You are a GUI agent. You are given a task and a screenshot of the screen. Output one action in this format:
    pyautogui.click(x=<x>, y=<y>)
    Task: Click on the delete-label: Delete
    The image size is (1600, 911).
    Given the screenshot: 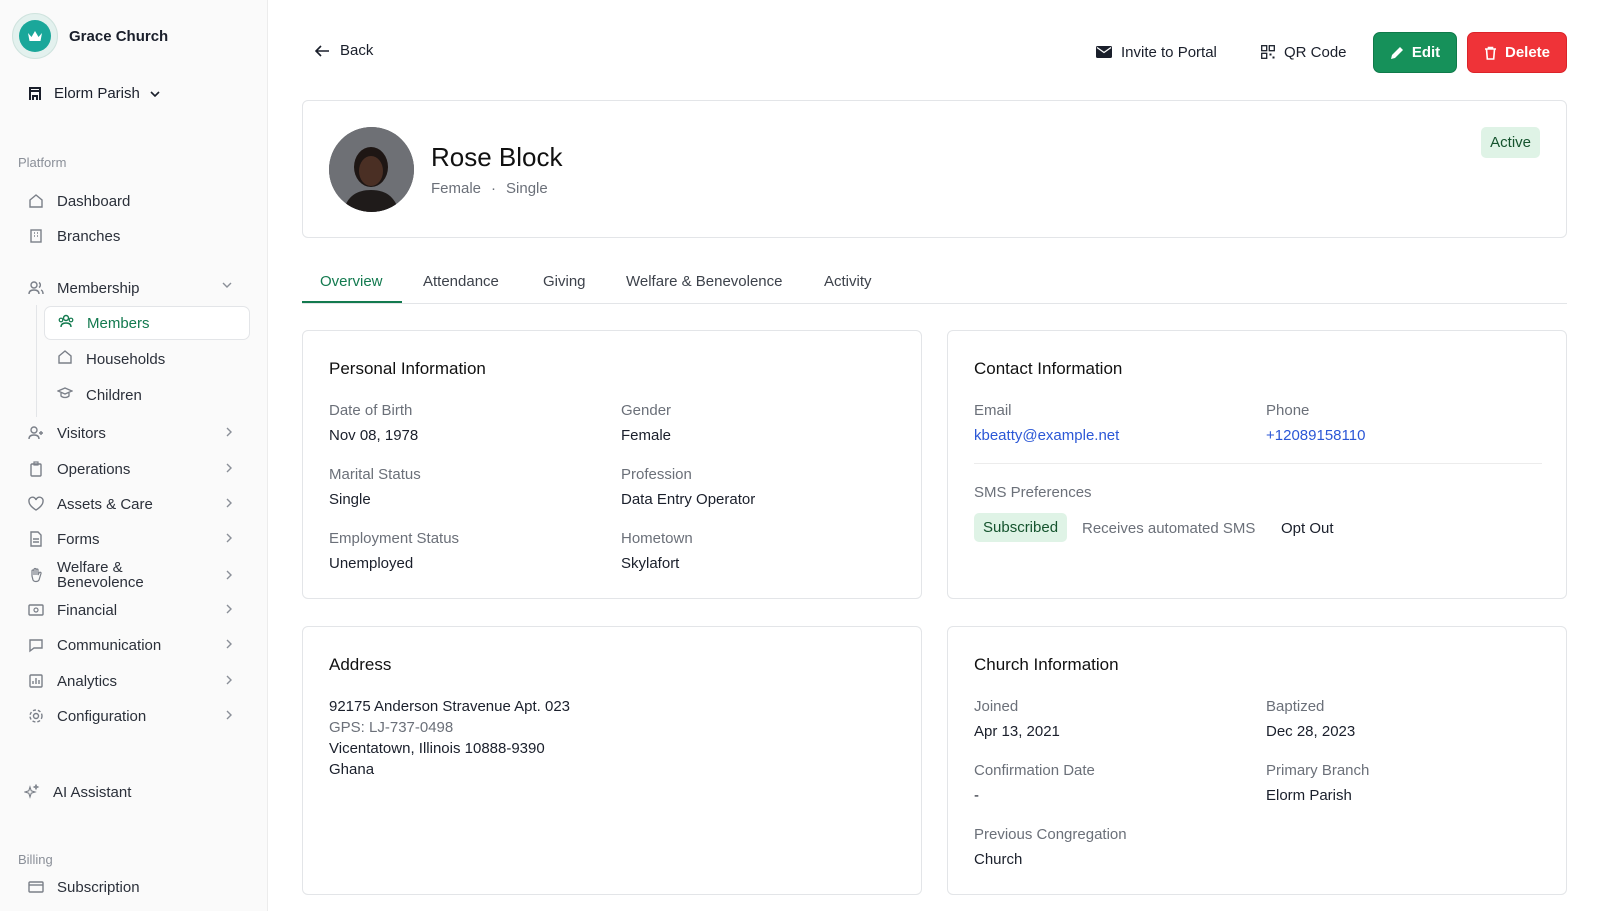 What is the action you would take?
    pyautogui.click(x=1527, y=52)
    